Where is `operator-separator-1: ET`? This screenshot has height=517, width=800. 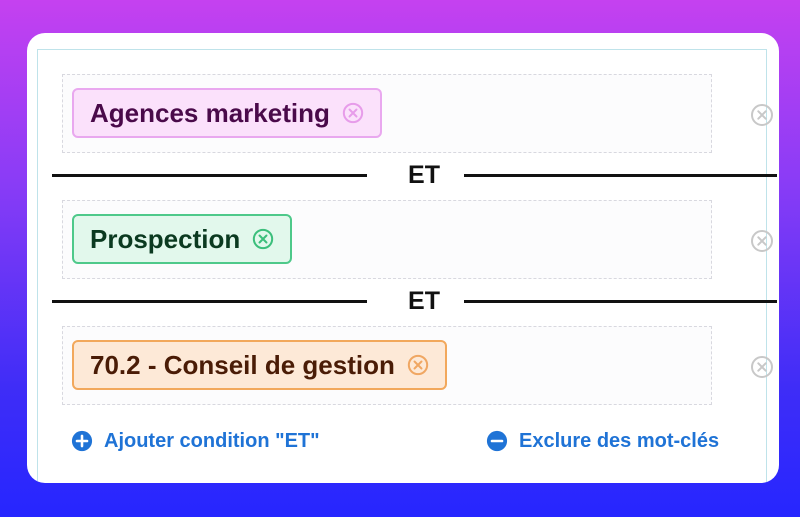
operator-separator-1: ET is located at coordinates (414, 175).